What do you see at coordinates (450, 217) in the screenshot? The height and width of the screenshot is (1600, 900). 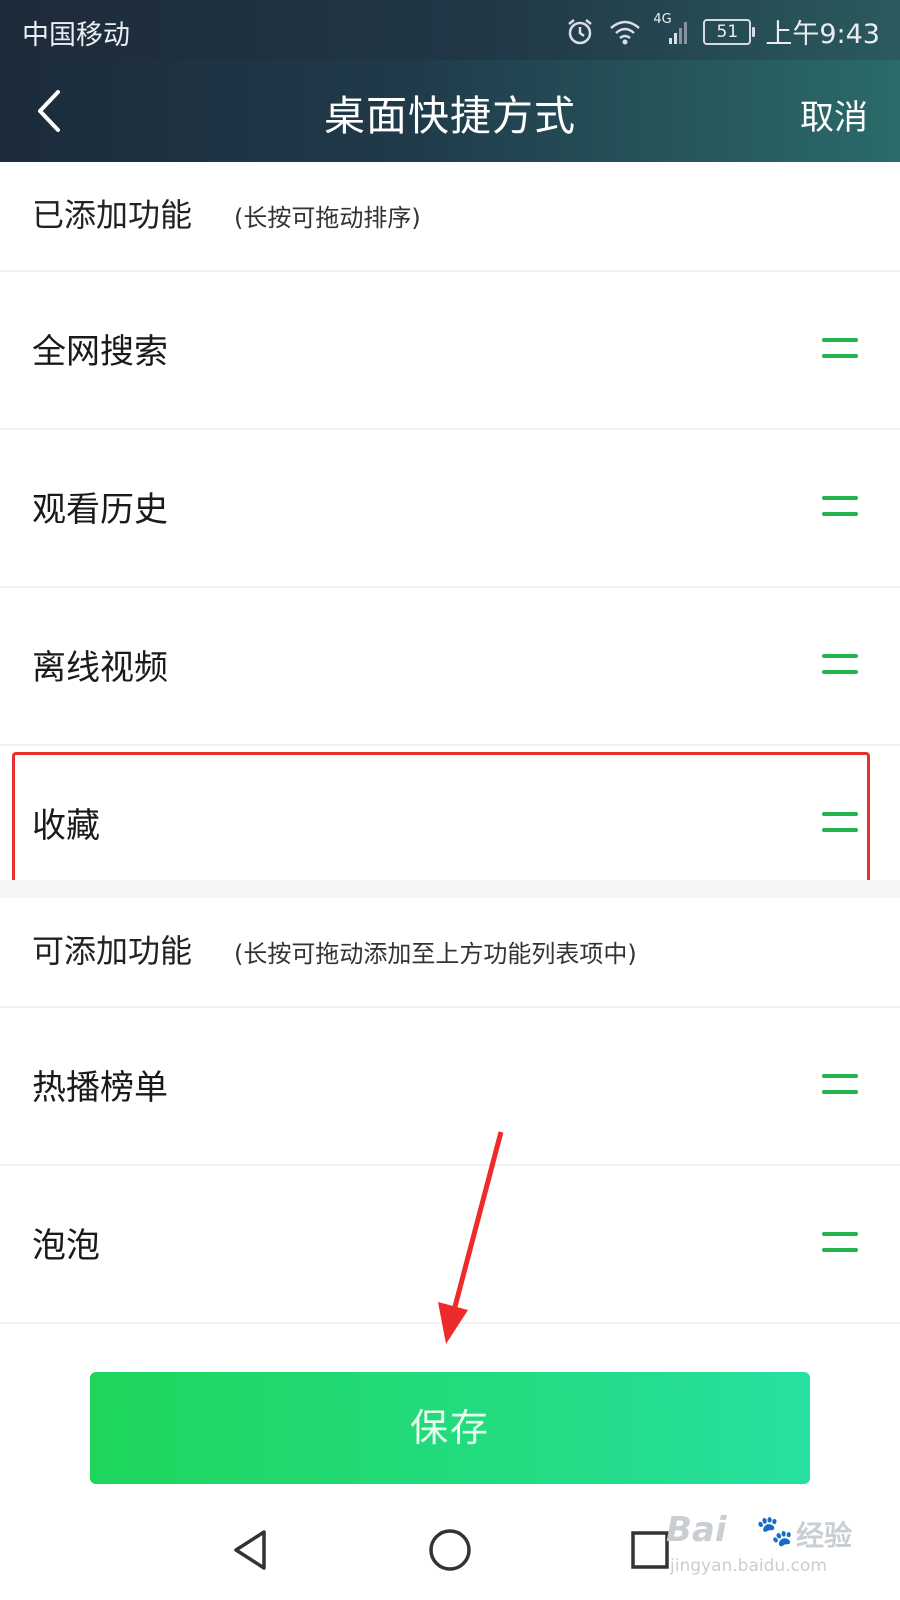 I see `added-section-header: 已添加功能 (长按可拖动排序)` at bounding box center [450, 217].